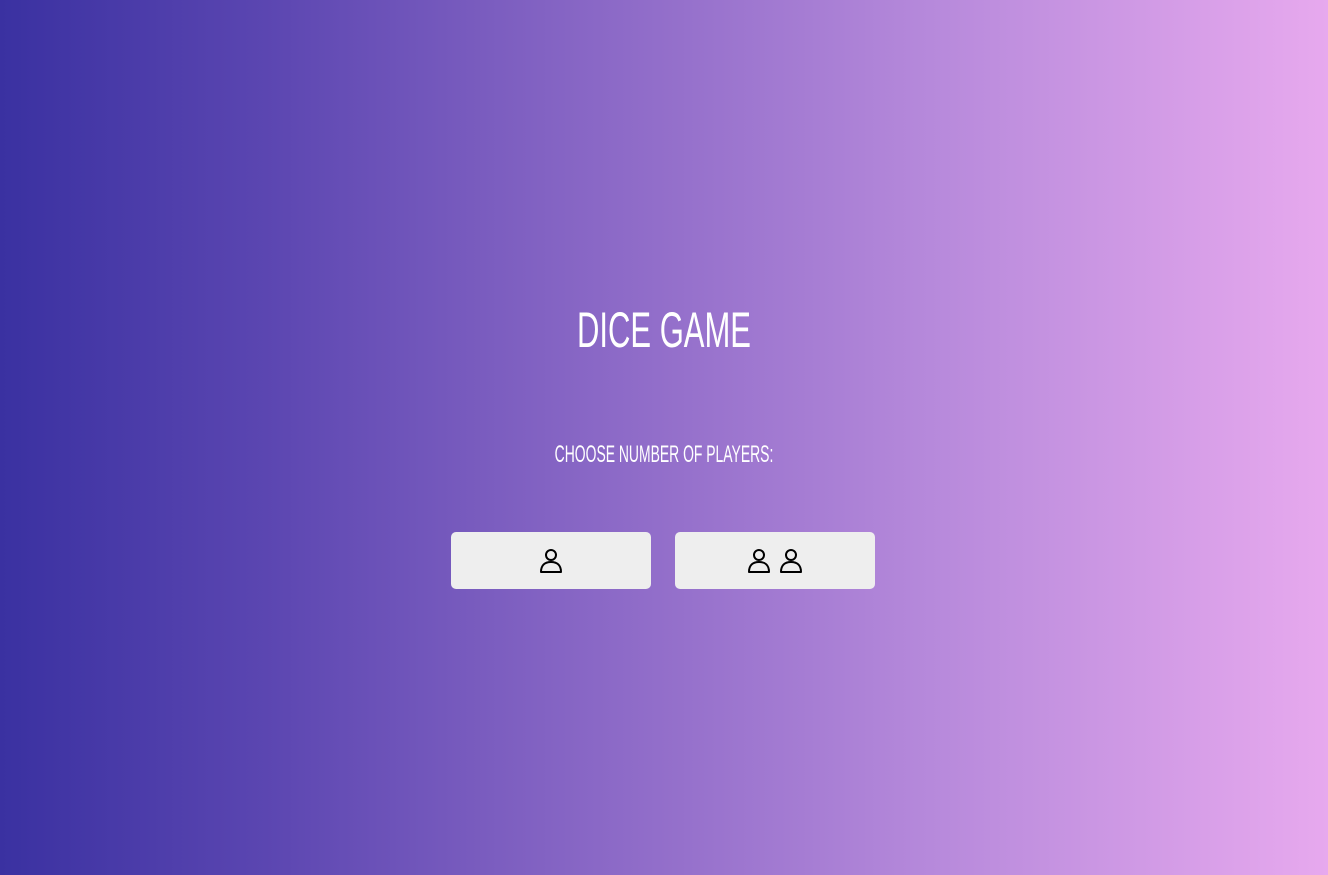  I want to click on one-player-button, so click(551, 560).